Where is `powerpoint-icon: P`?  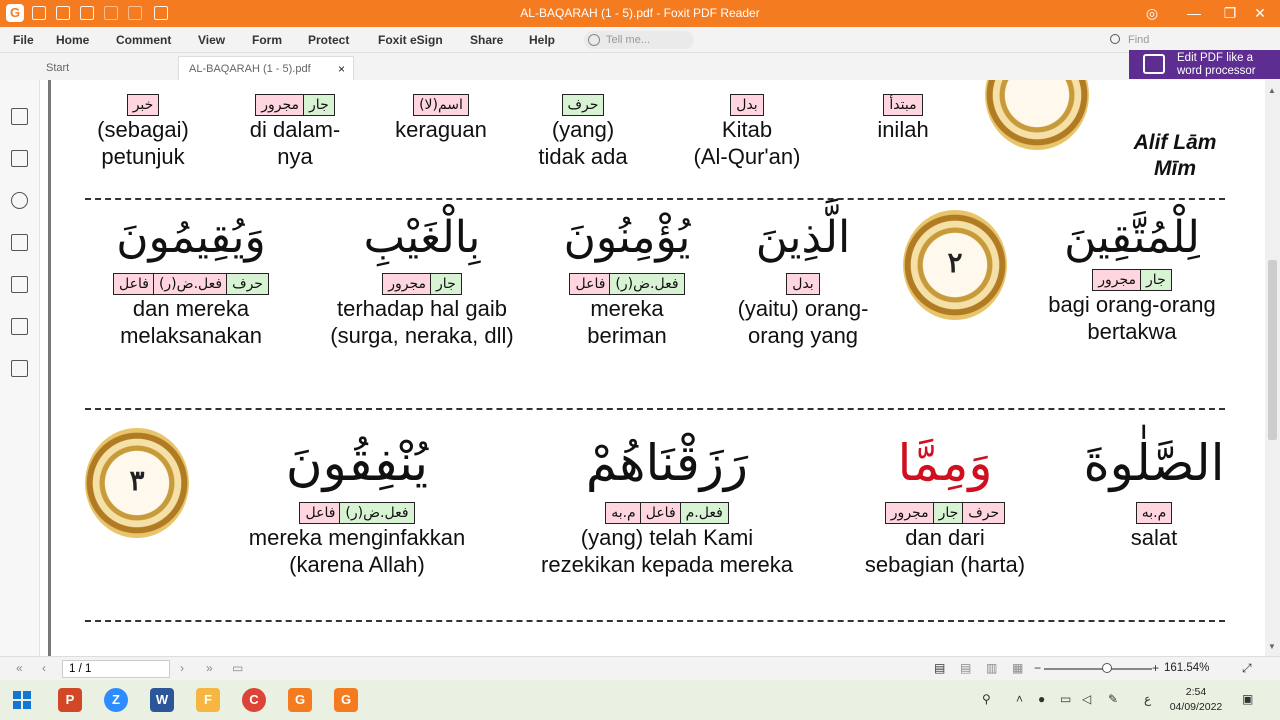 powerpoint-icon: P is located at coordinates (70, 700).